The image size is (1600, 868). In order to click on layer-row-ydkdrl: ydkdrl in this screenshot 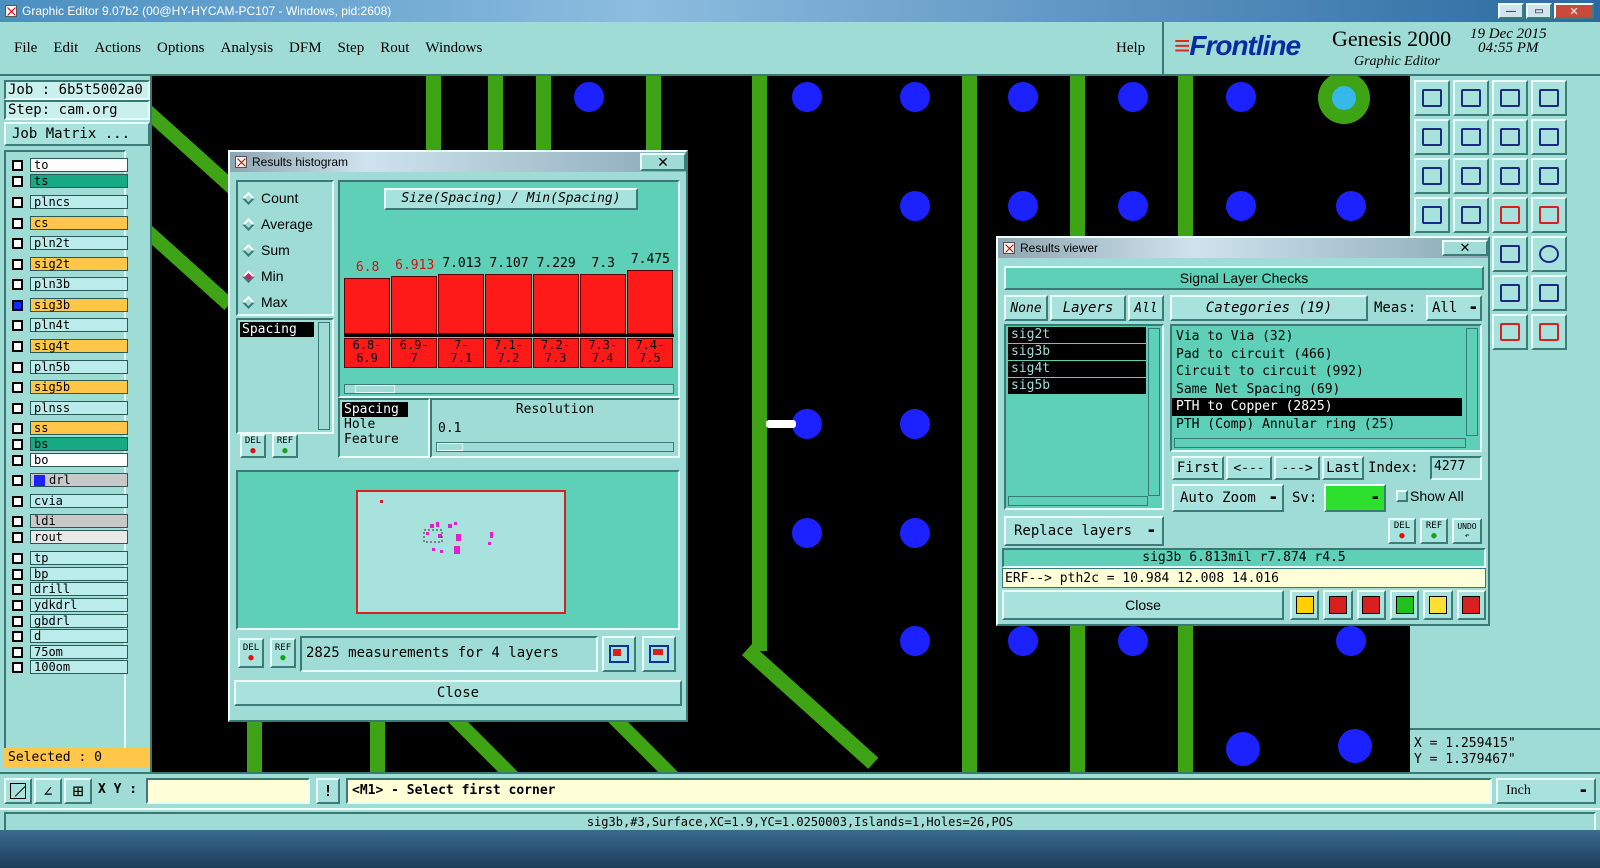, I will do `click(70, 605)`.